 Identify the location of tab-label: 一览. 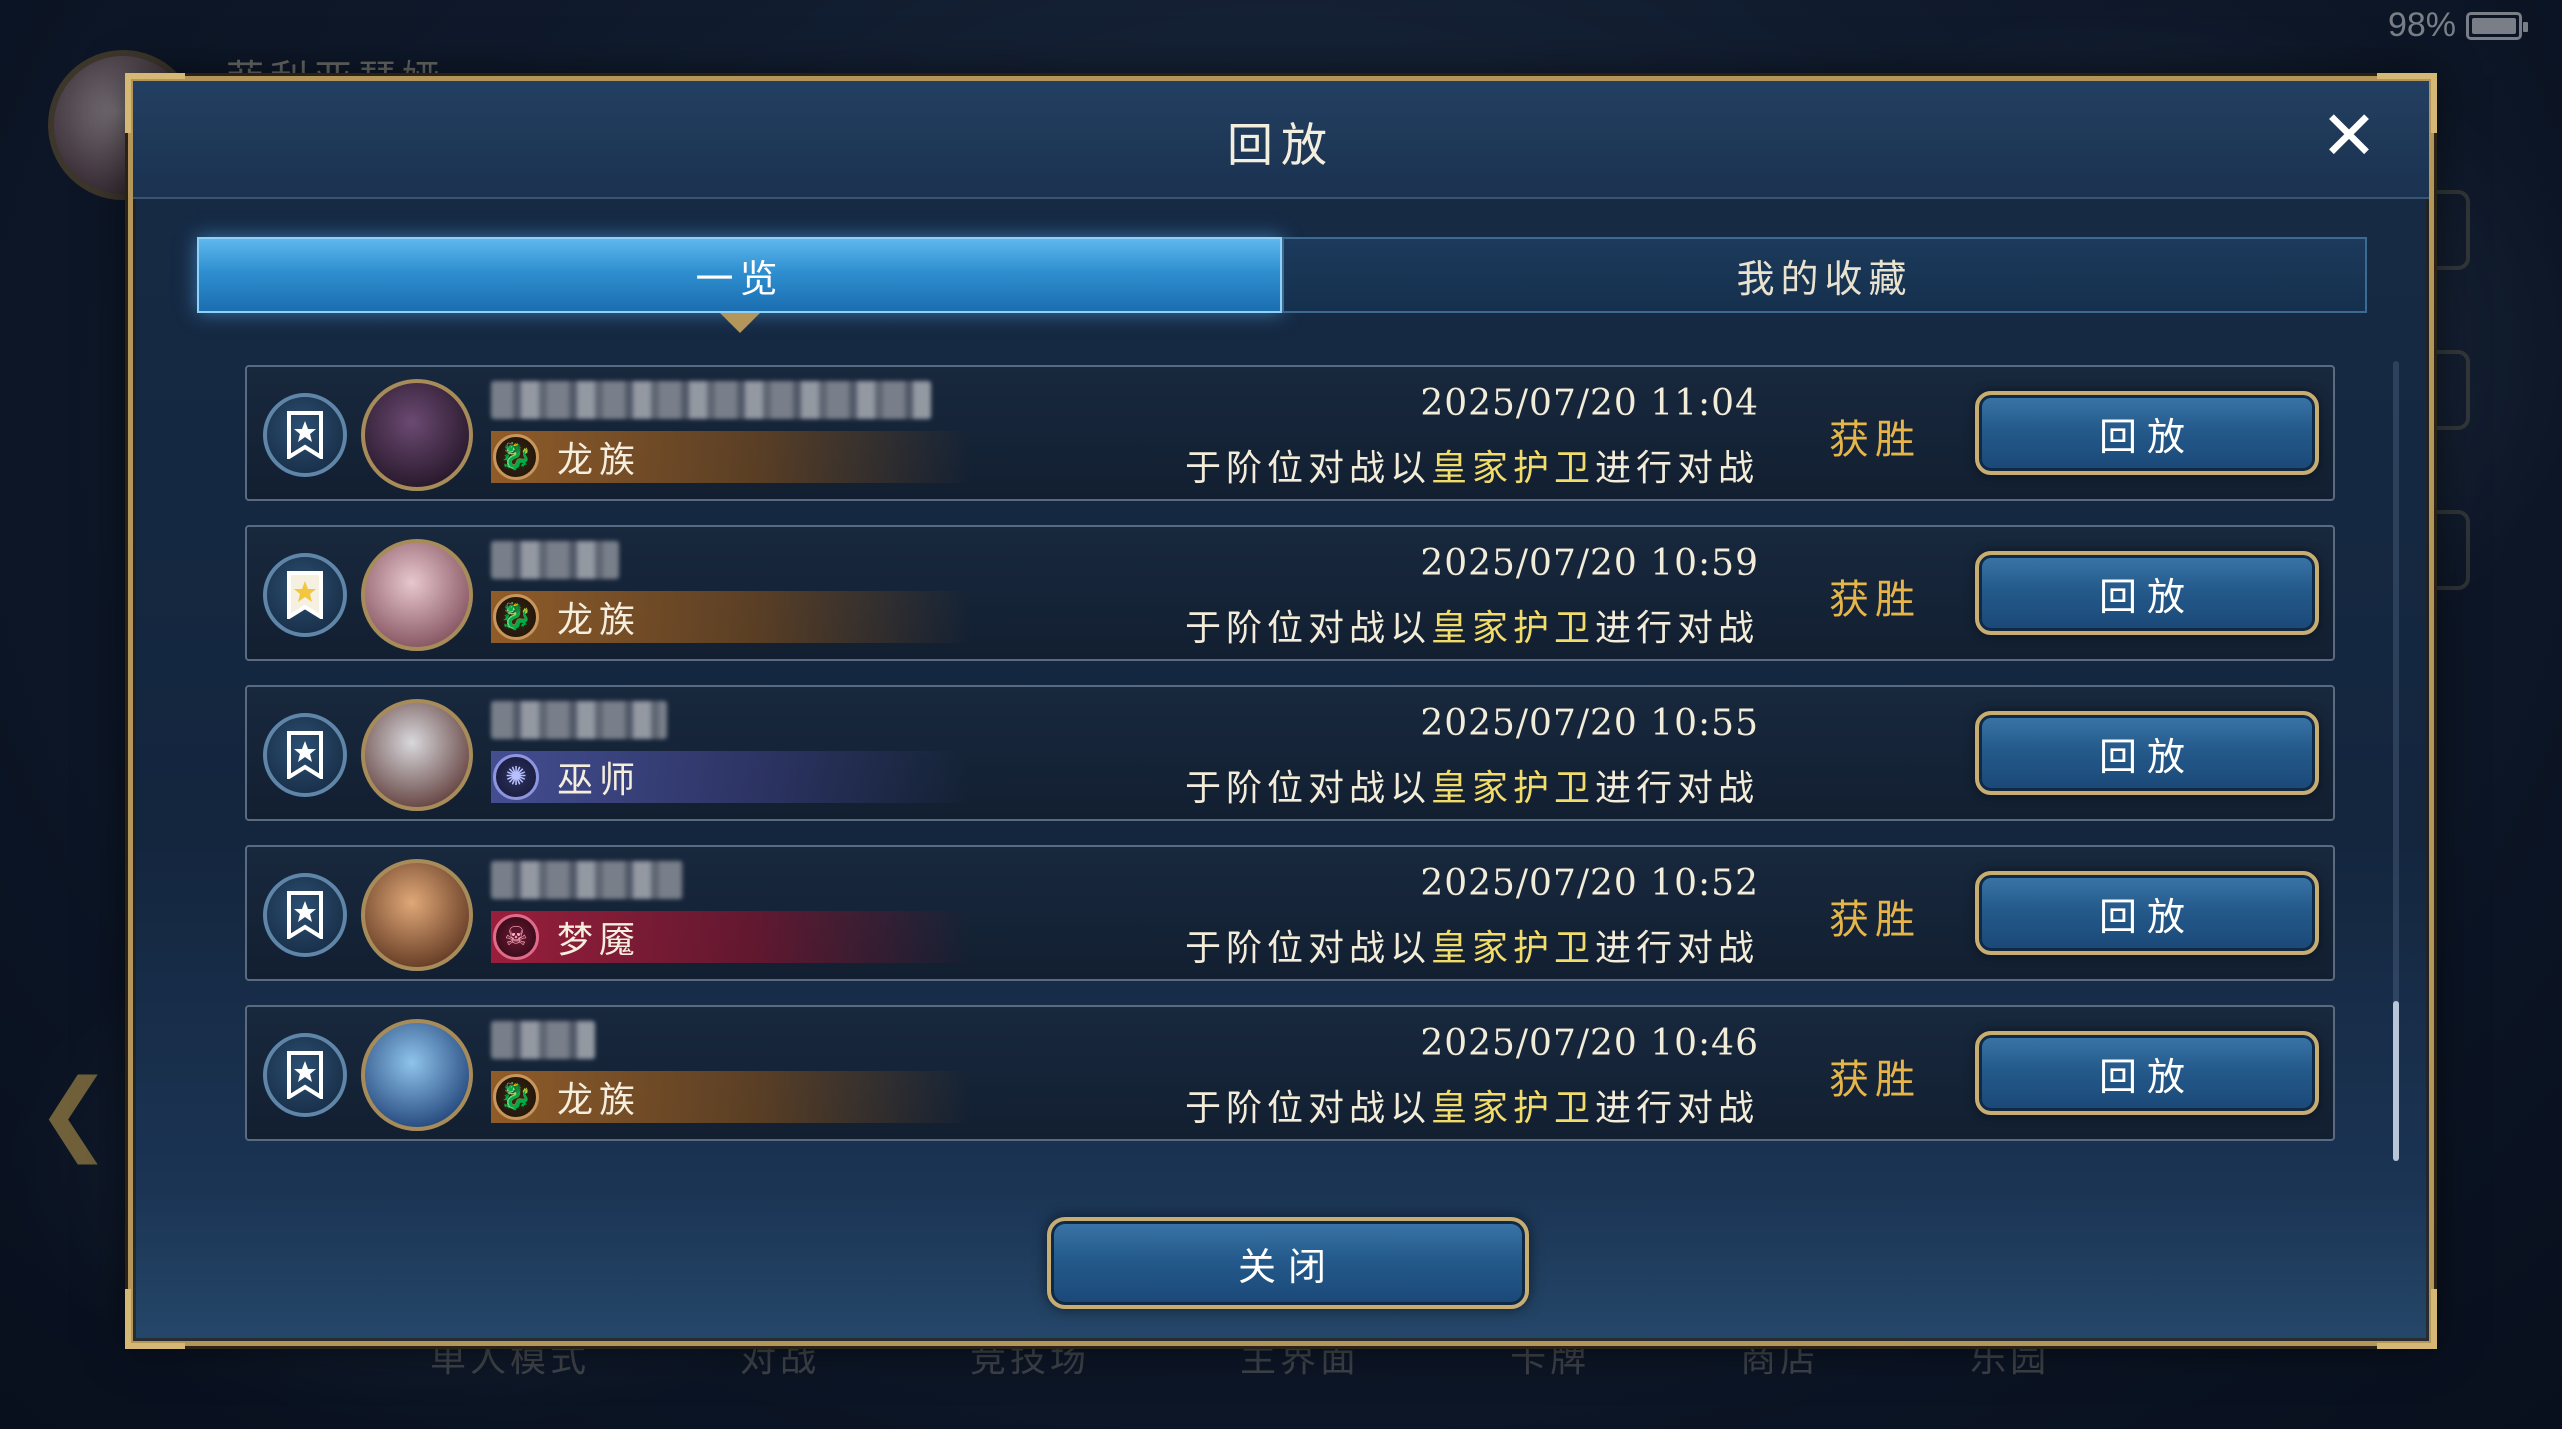
(739, 278).